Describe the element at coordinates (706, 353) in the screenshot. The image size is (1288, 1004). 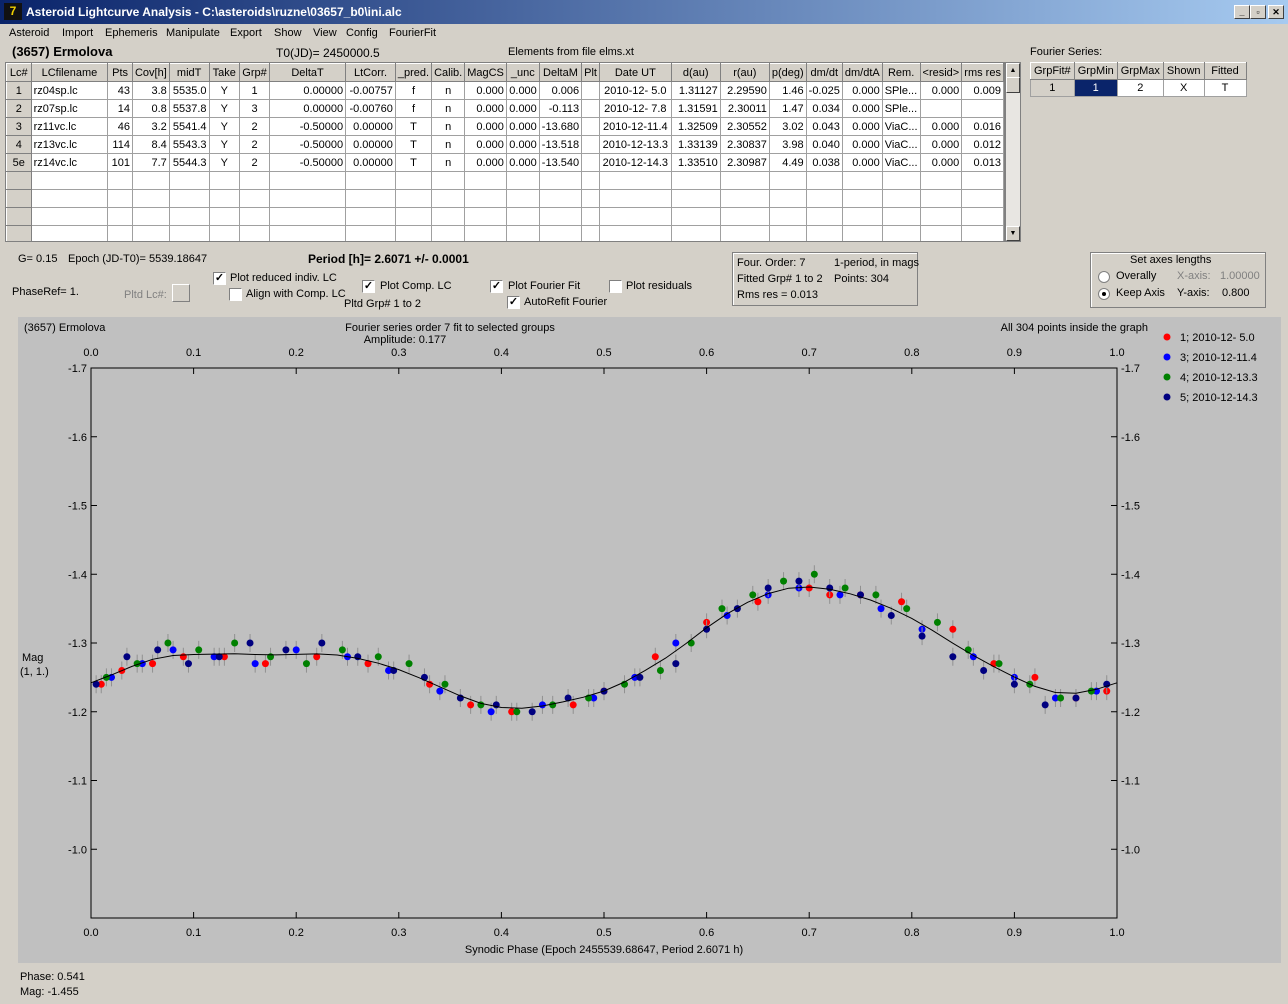
I see `x-tick-label-top: 0.6` at that location.